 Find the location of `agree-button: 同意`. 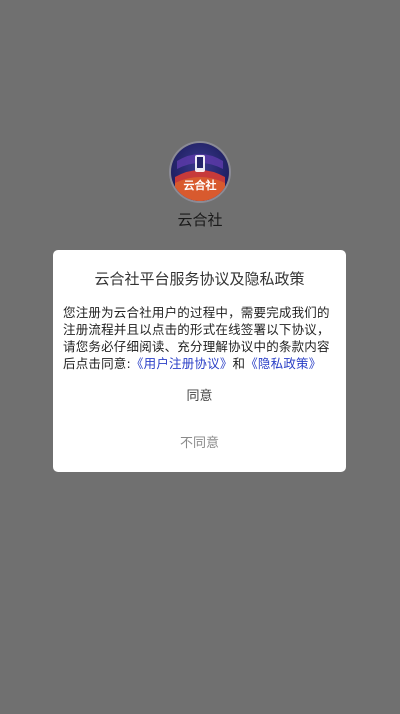

agree-button: 同意 is located at coordinates (199, 394).